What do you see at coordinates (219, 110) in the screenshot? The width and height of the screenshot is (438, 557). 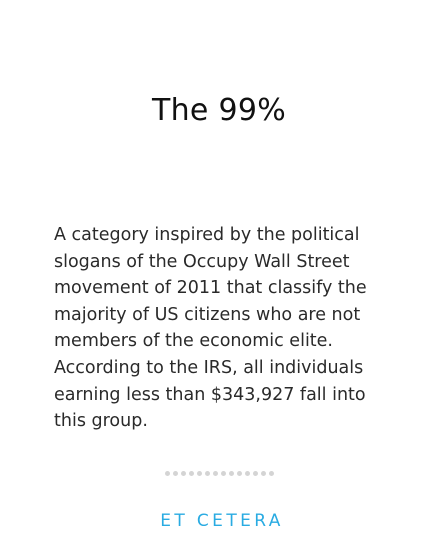 I see `card-title: The 99%` at bounding box center [219, 110].